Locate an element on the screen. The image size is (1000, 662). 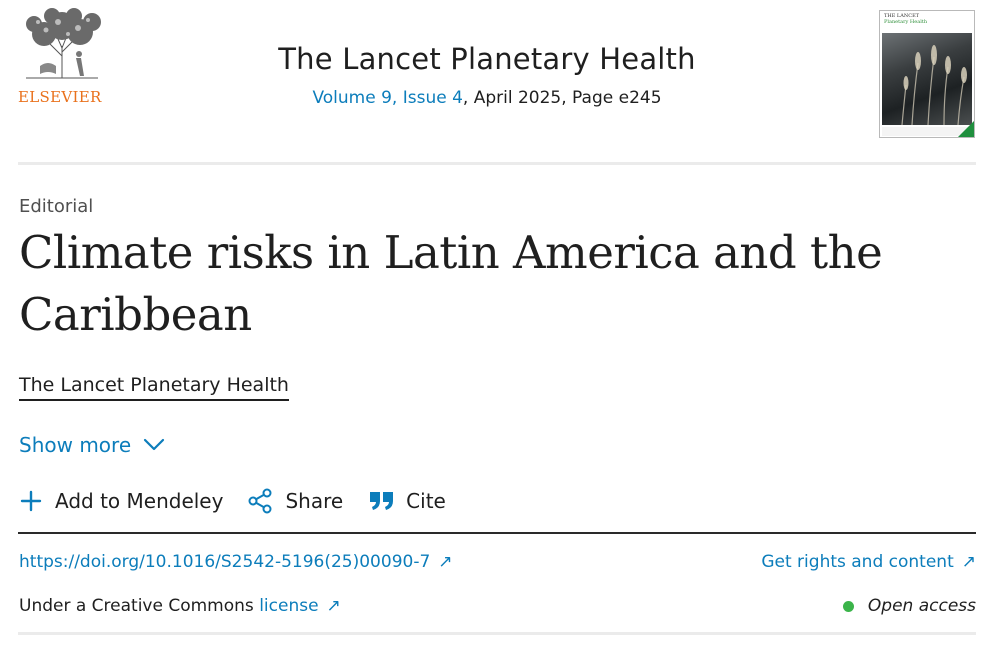
add-to-mendeley-label: Add to Mendeley is located at coordinates (139, 501).